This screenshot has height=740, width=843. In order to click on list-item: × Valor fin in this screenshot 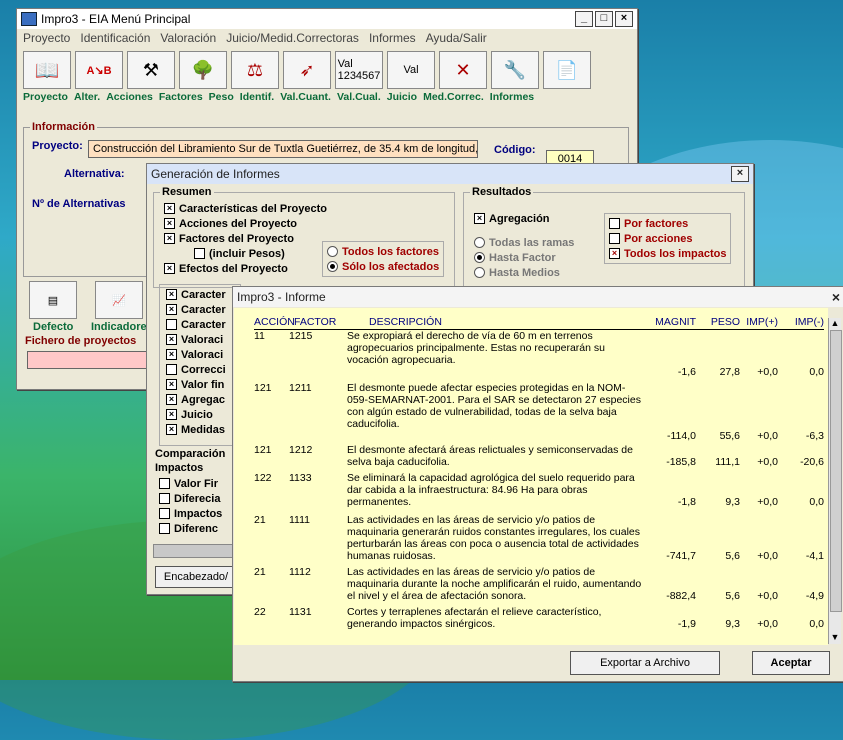, I will do `click(196, 384)`.